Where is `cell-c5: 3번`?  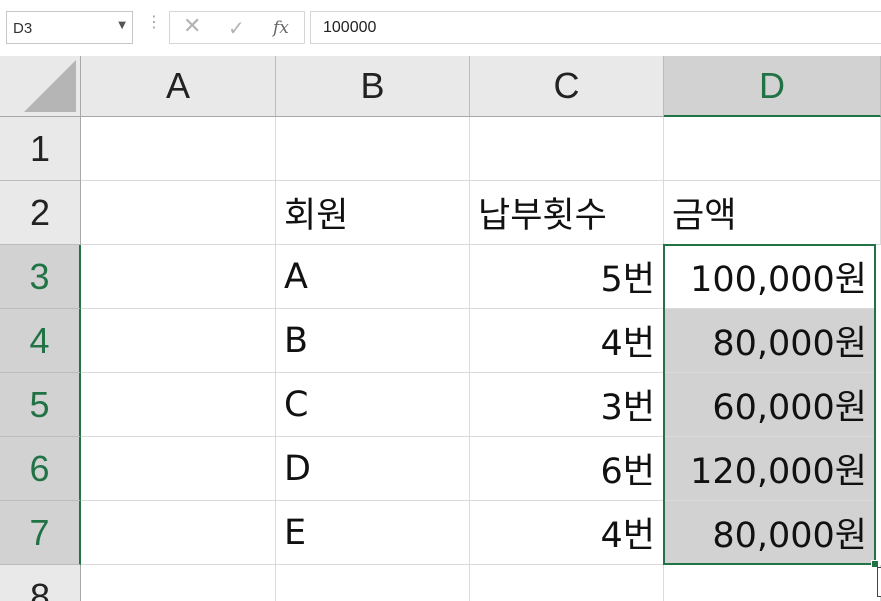
cell-c5: 3번 is located at coordinates (567, 405).